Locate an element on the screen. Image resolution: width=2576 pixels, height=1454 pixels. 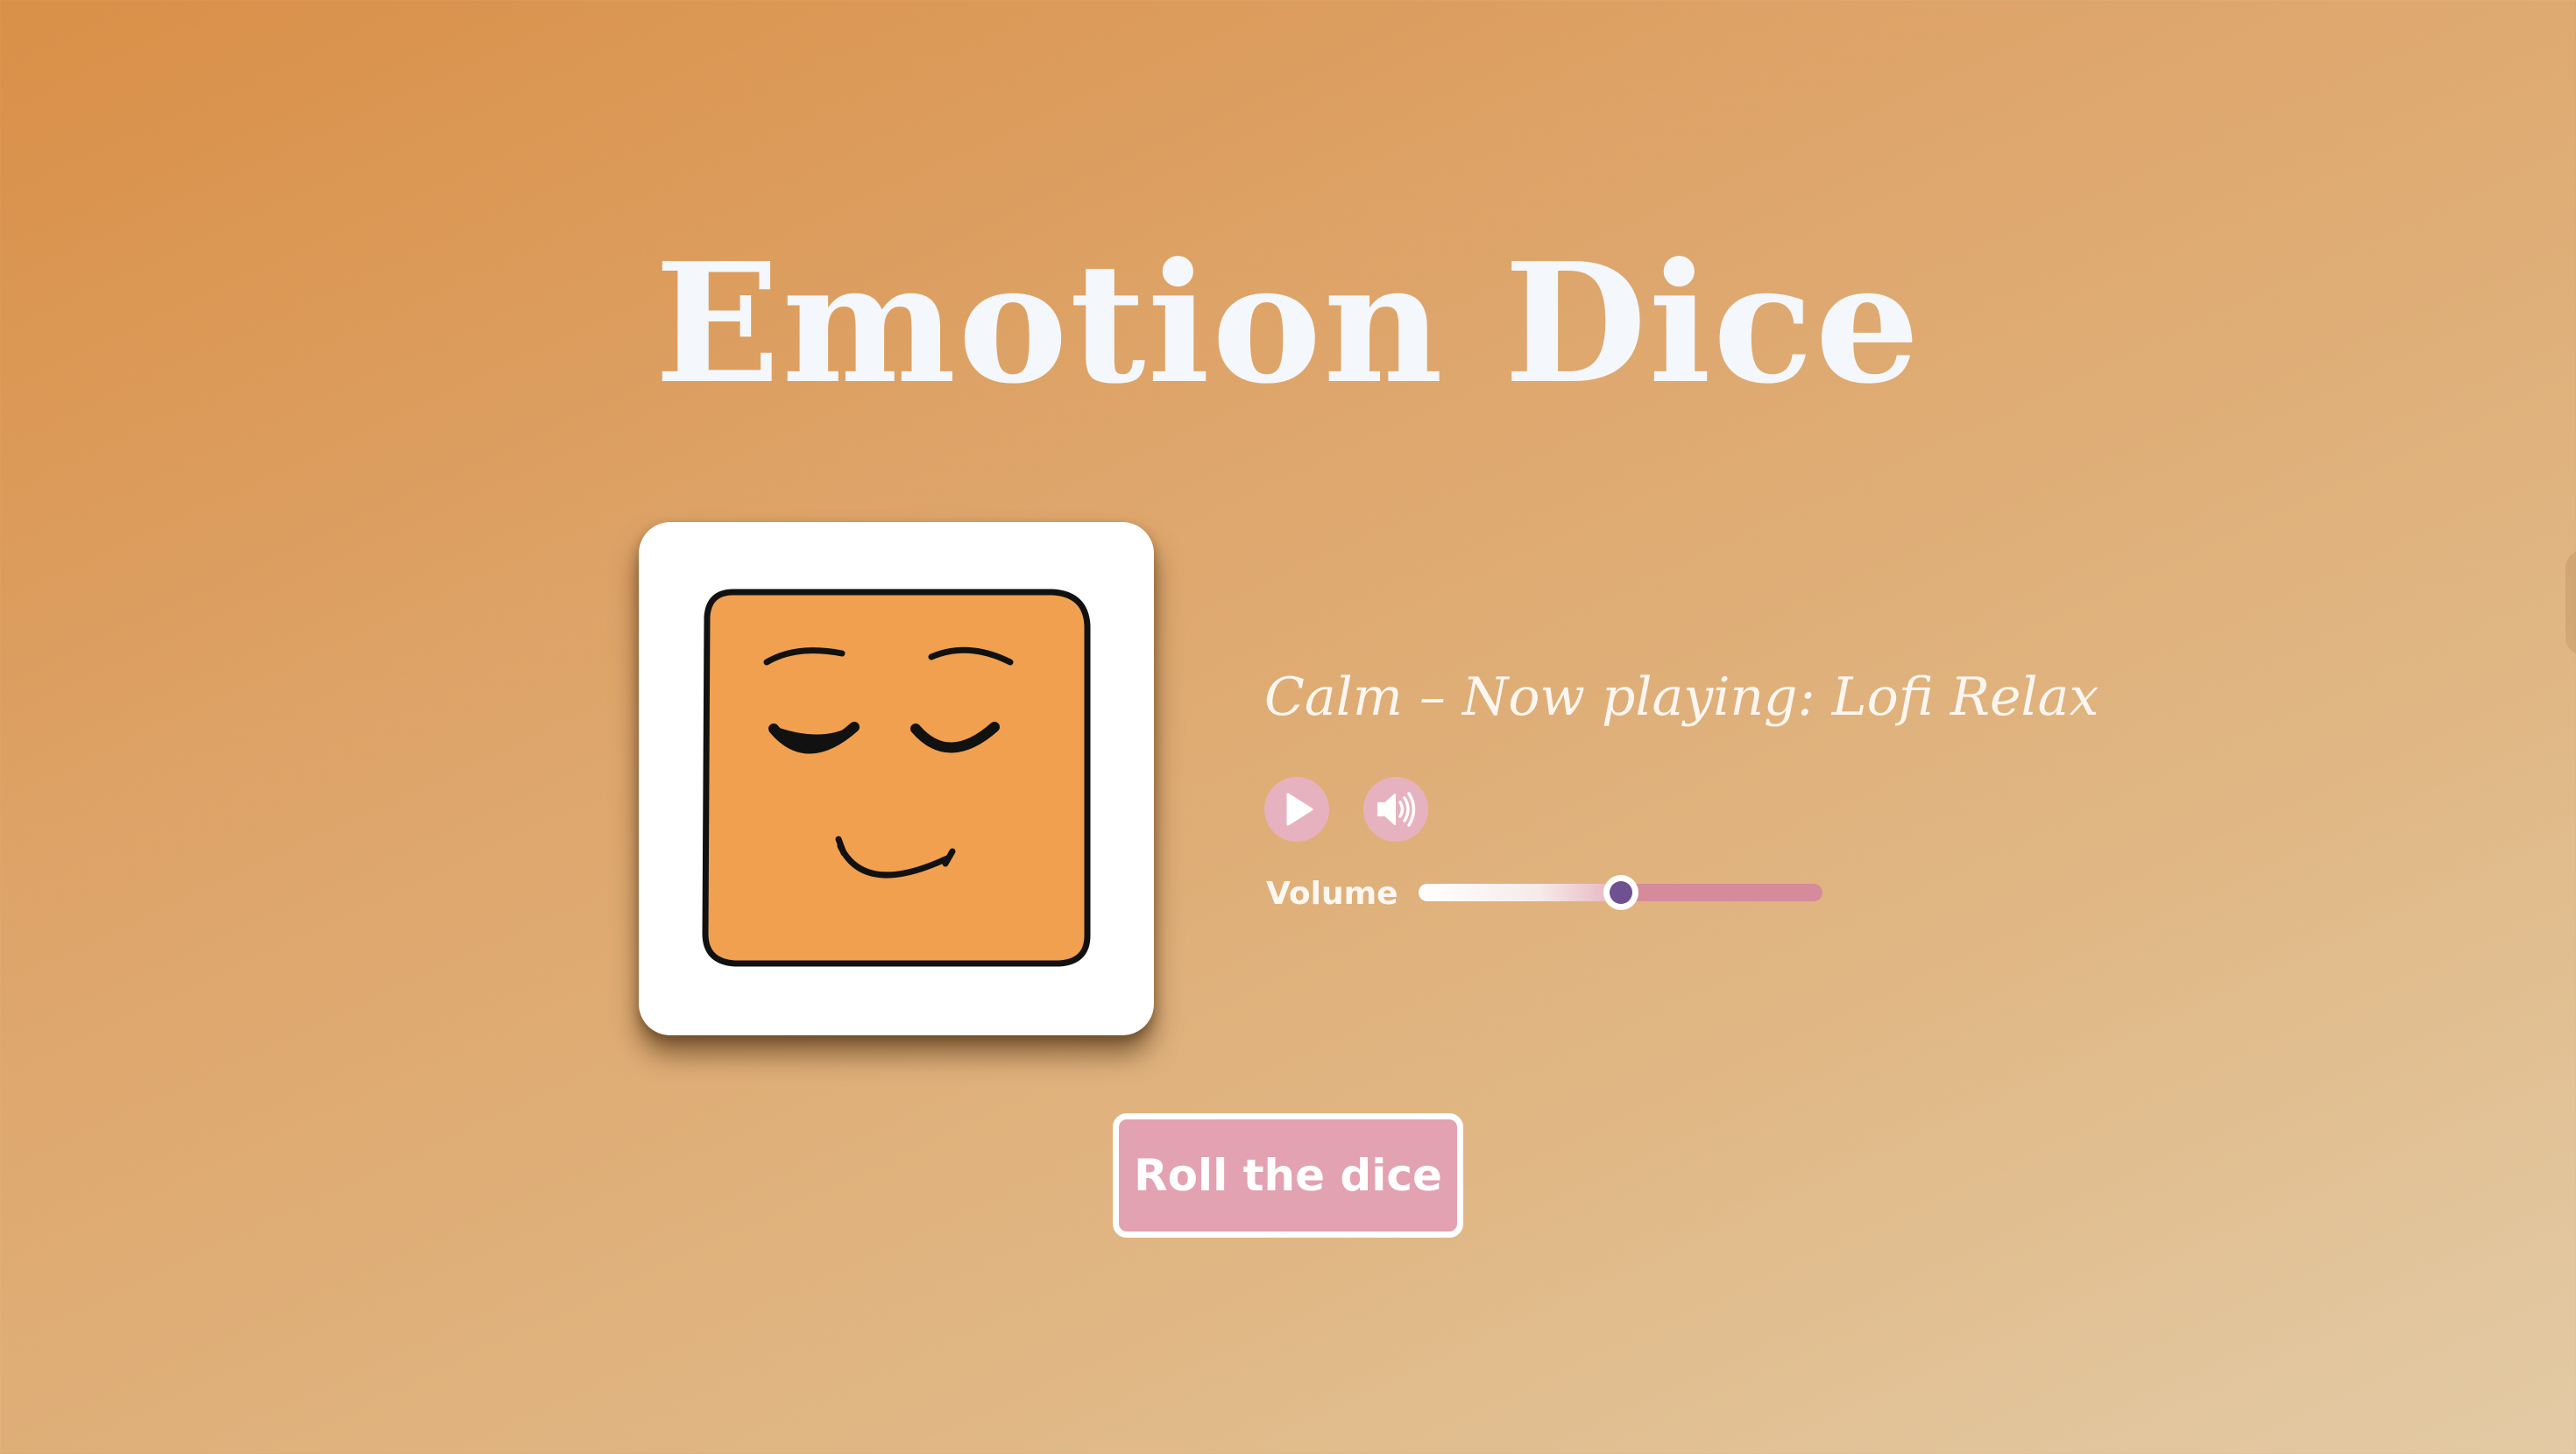
volume-slider-thumb is located at coordinates (1620, 892).